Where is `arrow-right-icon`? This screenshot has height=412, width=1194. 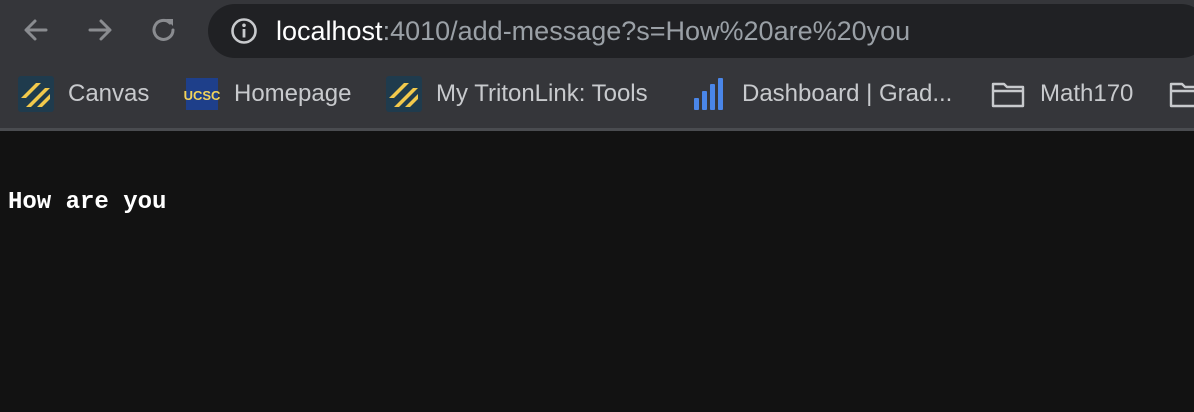
arrow-right-icon is located at coordinates (100, 30).